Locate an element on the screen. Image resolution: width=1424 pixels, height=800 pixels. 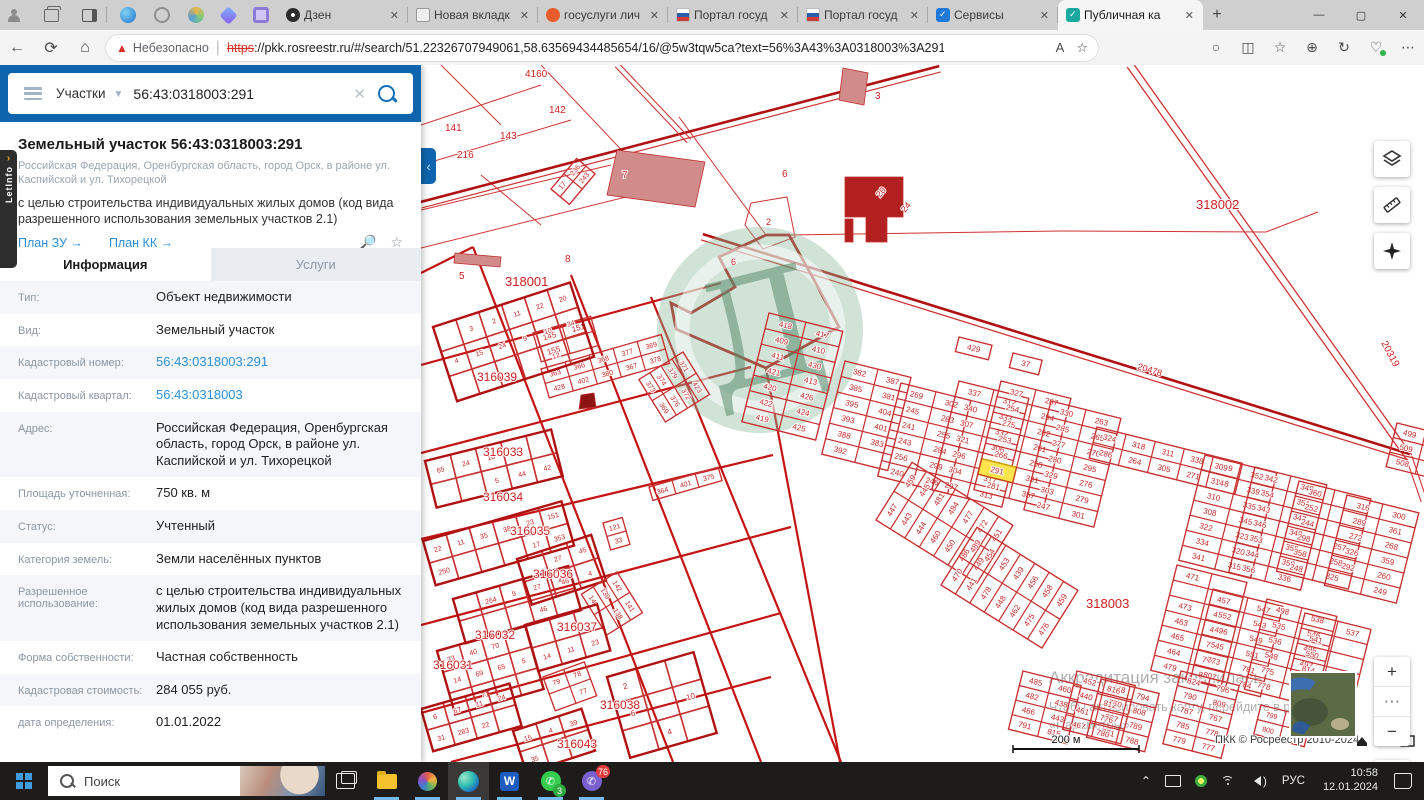
browser-tab-7: Публичная ка✕ is located at coordinates (1130, 15).